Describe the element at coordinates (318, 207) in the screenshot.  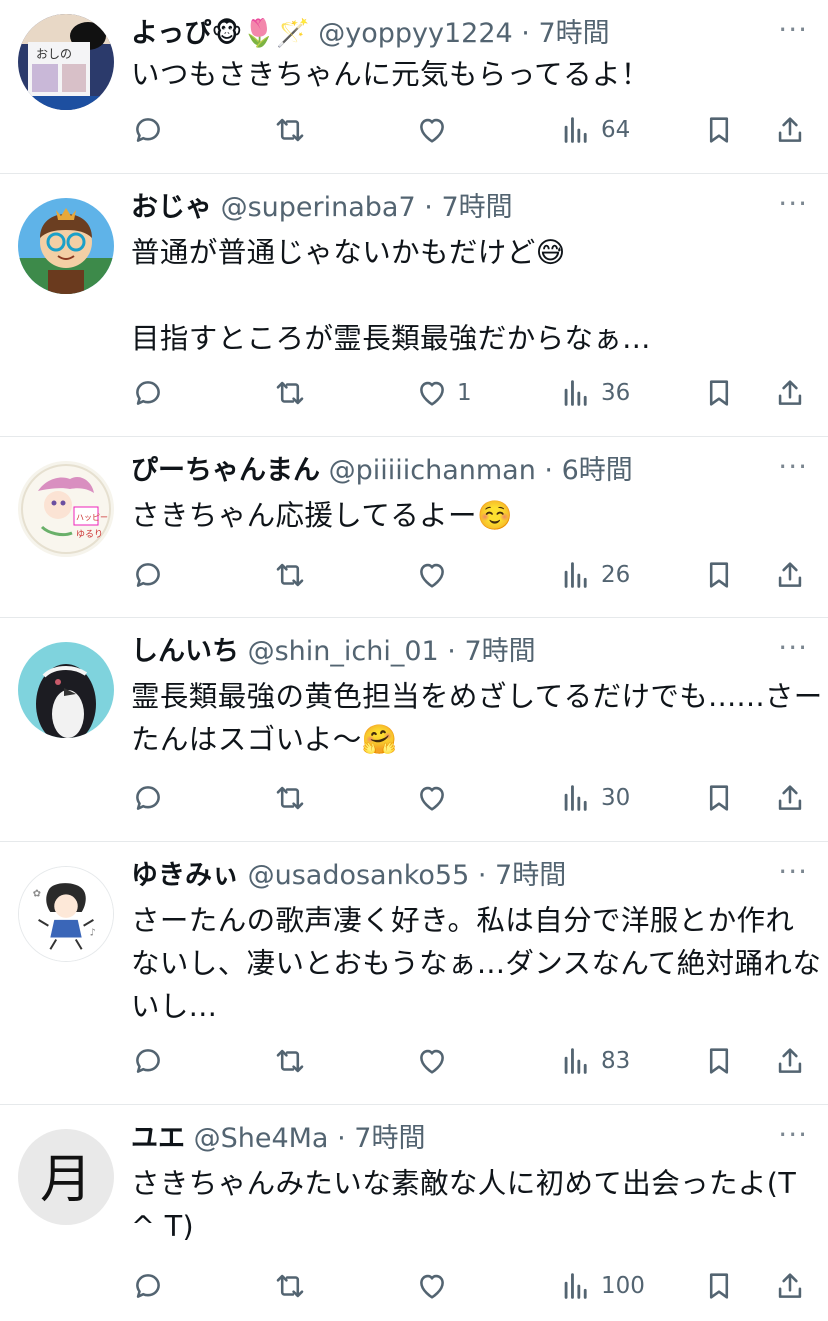
I see `user-handle: @superinaba7` at that location.